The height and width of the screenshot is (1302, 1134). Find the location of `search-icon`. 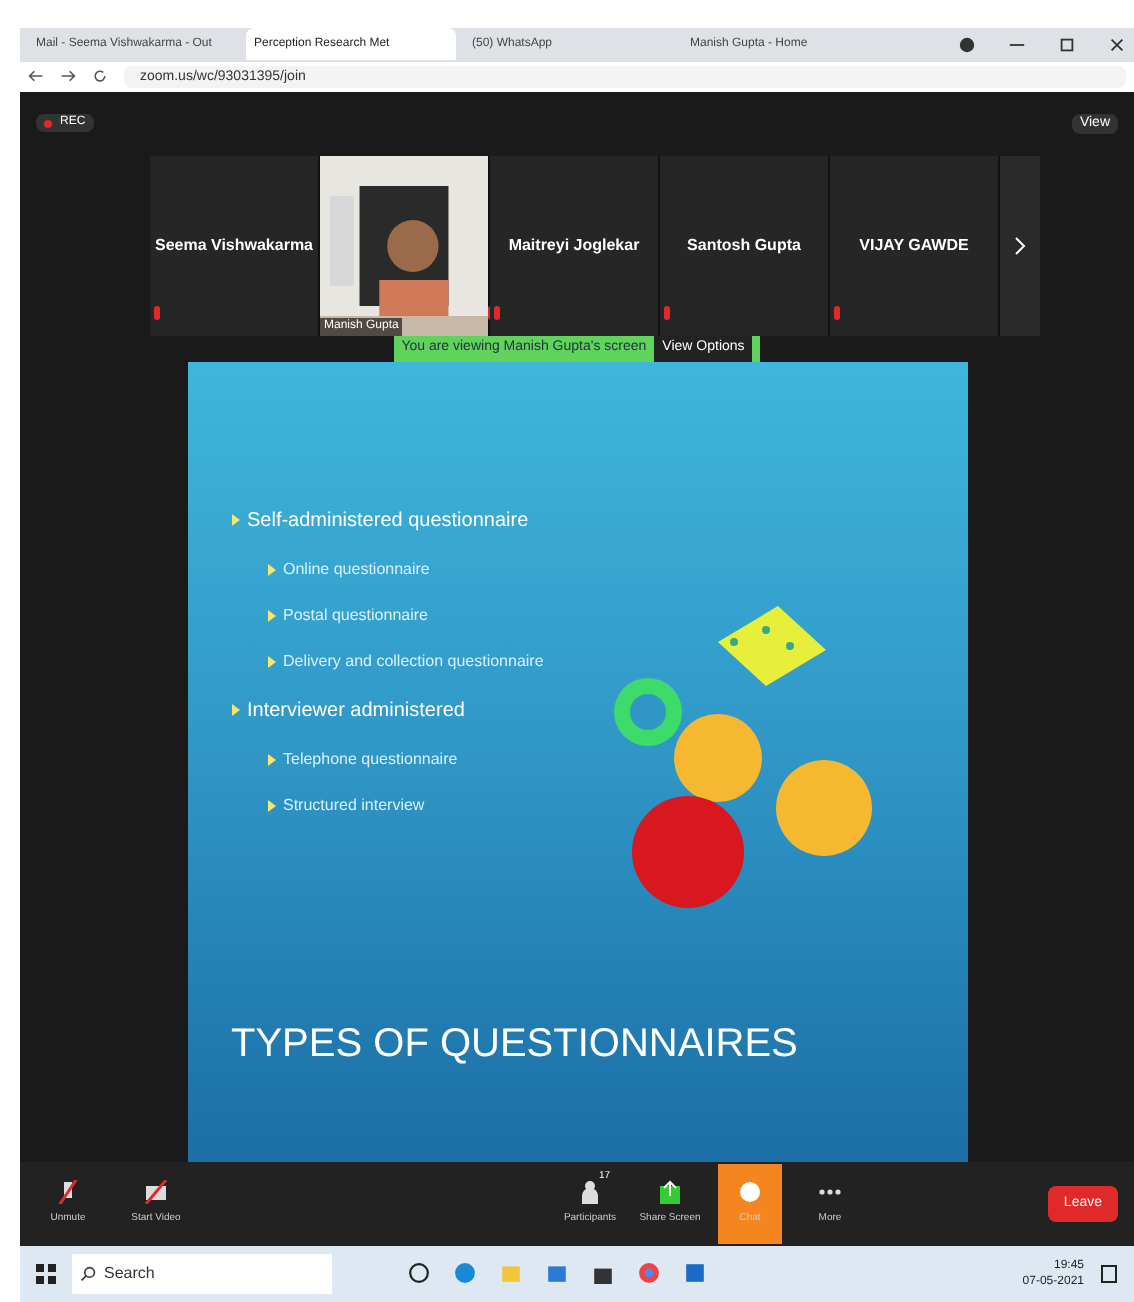

search-icon is located at coordinates (88, 1273).